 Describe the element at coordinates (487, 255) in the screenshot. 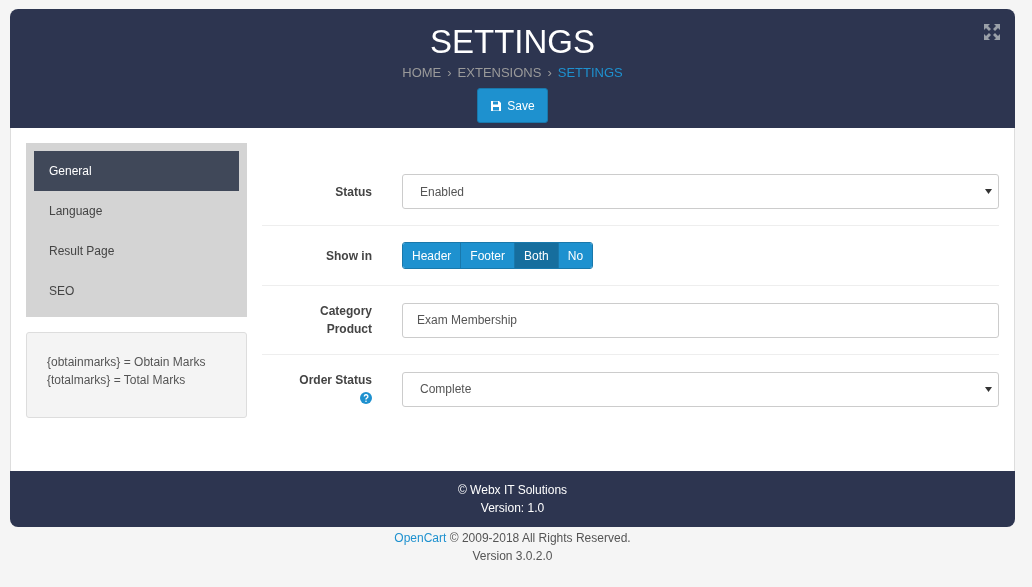

I see `toggle-option: Footer` at that location.